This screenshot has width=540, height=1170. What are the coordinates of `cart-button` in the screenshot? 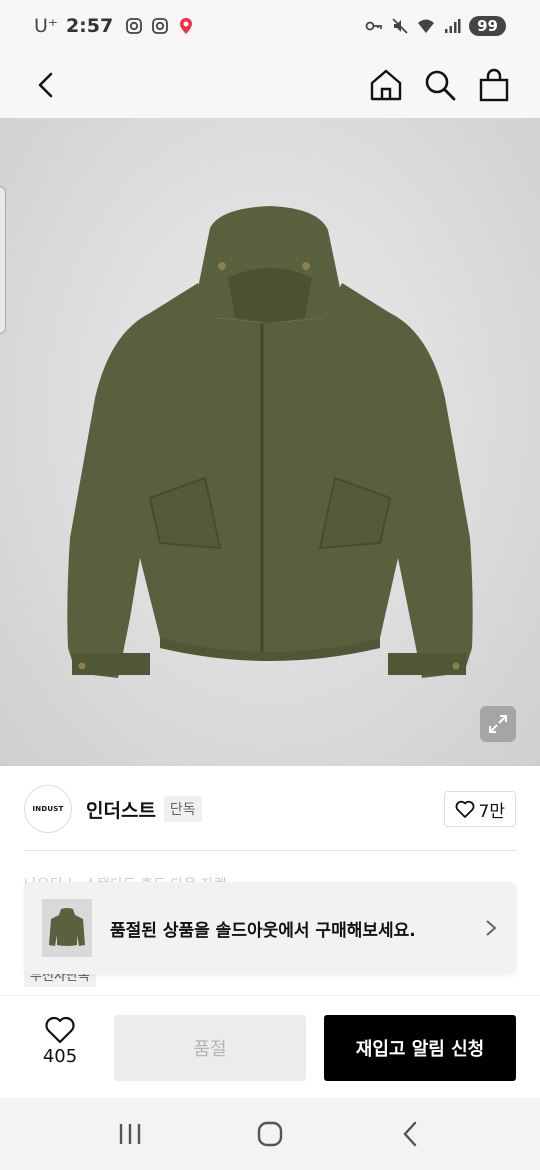 It's located at (494, 85).